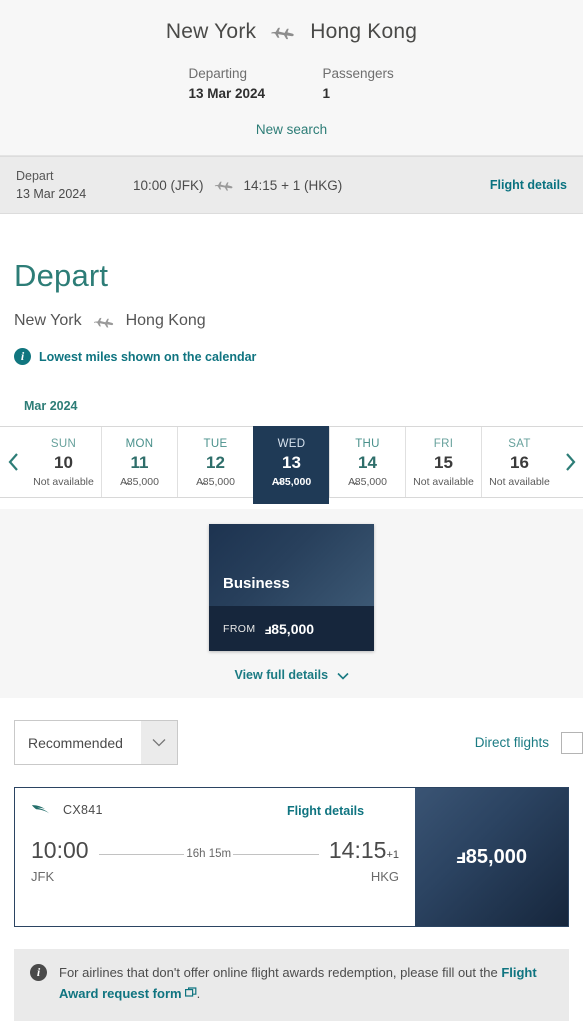 This screenshot has width=583, height=1028. What do you see at coordinates (443, 443) in the screenshot?
I see `calendar-day-dow: FRI` at bounding box center [443, 443].